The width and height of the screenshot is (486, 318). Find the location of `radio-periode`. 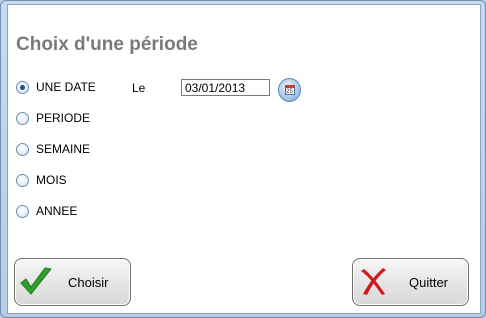

radio-periode is located at coordinates (22, 118).